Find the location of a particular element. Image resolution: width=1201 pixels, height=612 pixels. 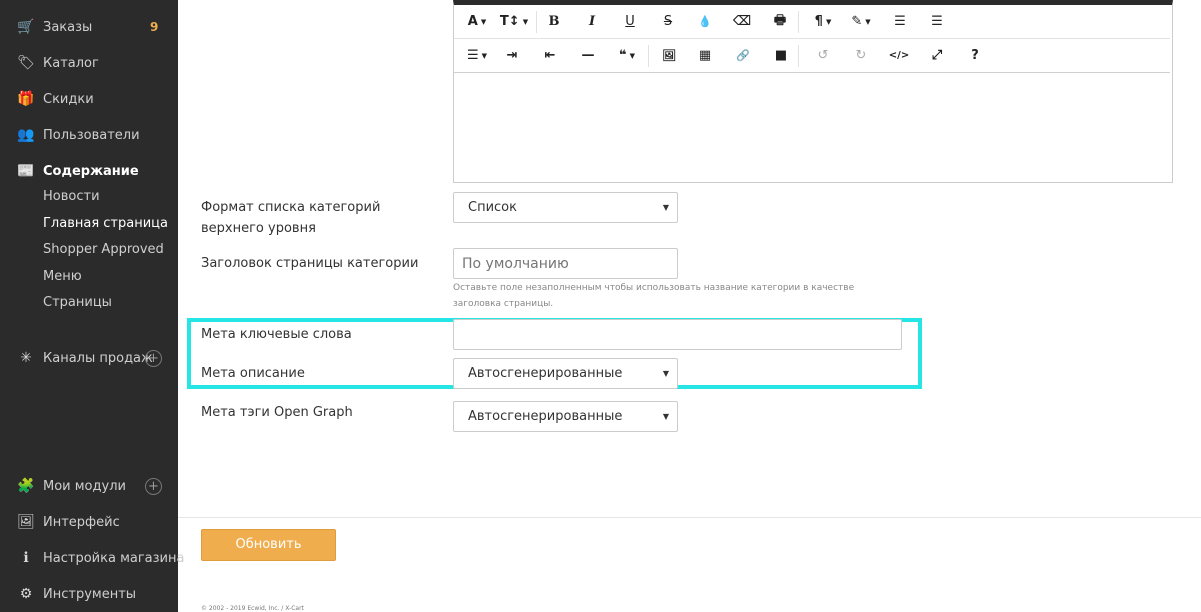

editor-text-area is located at coordinates (813, 128).